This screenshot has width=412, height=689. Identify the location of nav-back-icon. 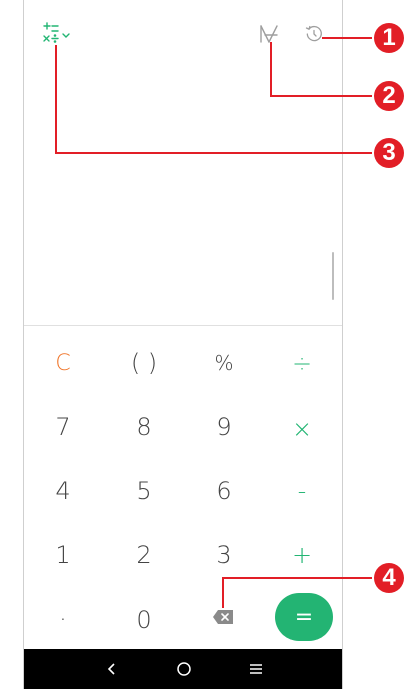
(112, 669).